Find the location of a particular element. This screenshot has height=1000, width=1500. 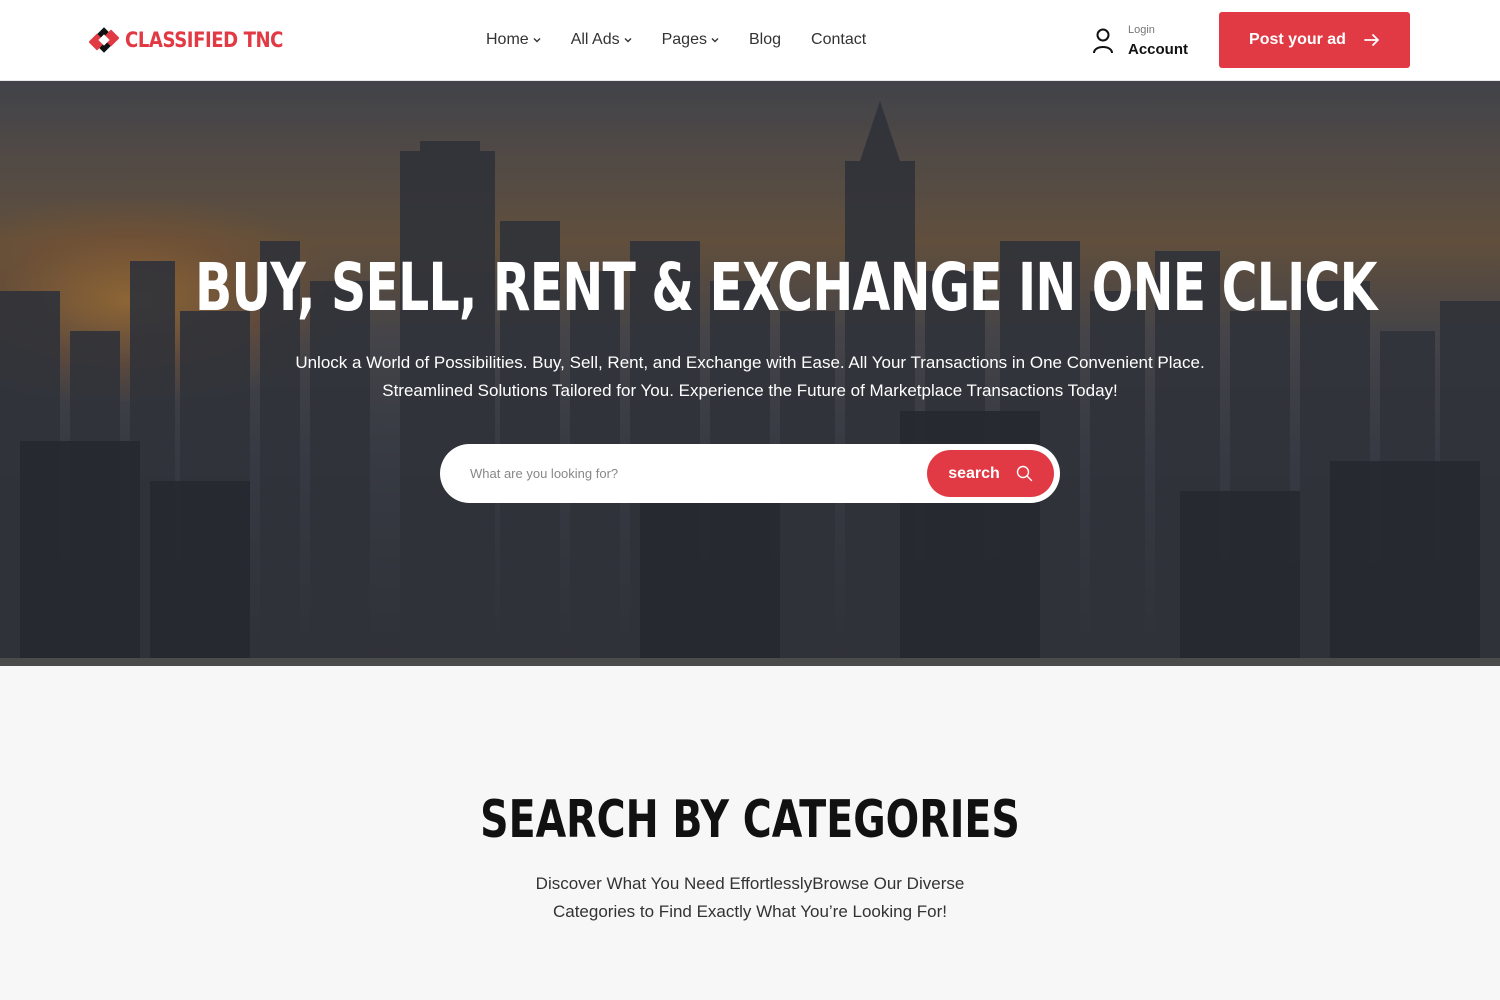

search-bar: search is located at coordinates (750, 473).